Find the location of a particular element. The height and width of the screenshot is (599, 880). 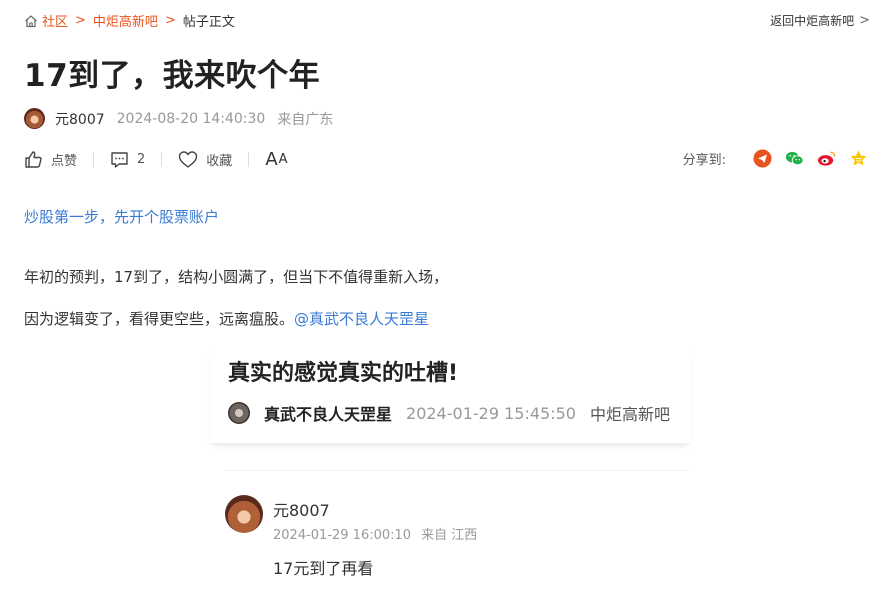

like-label: 点赞 is located at coordinates (64, 161).